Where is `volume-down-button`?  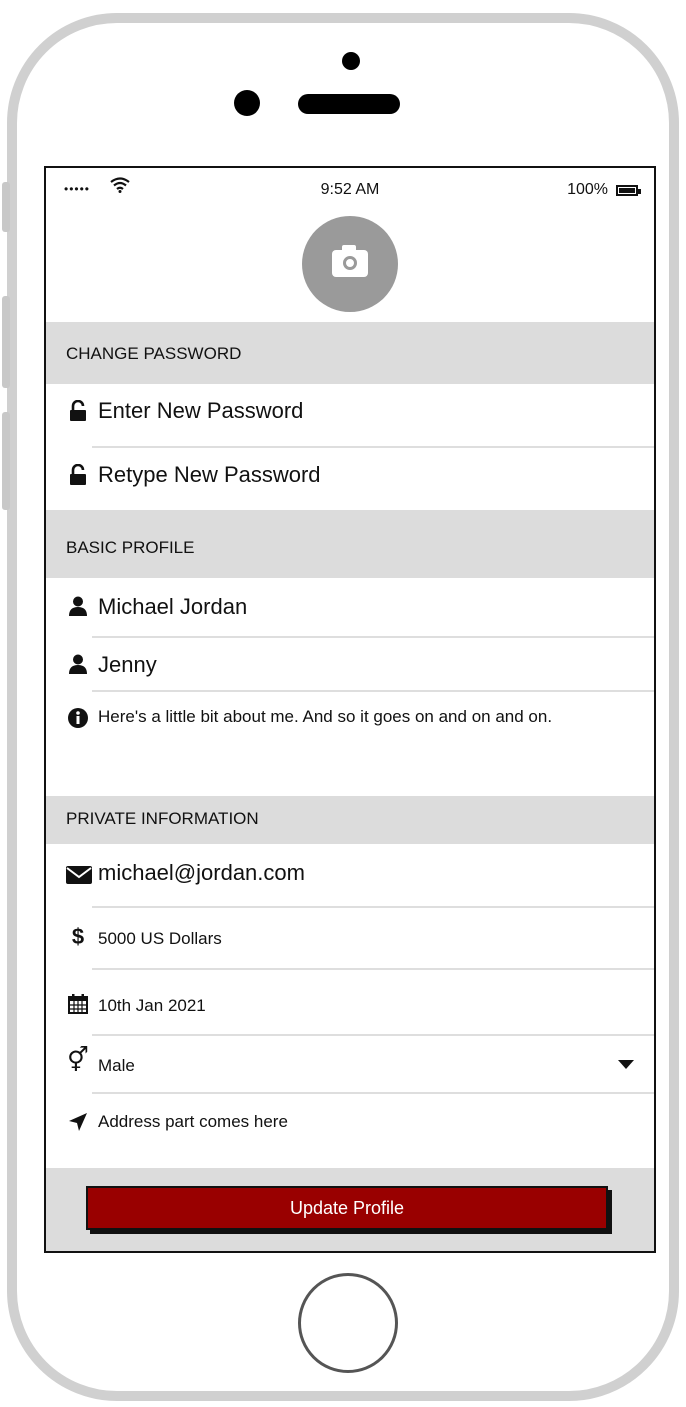
volume-down-button is located at coordinates (6, 461).